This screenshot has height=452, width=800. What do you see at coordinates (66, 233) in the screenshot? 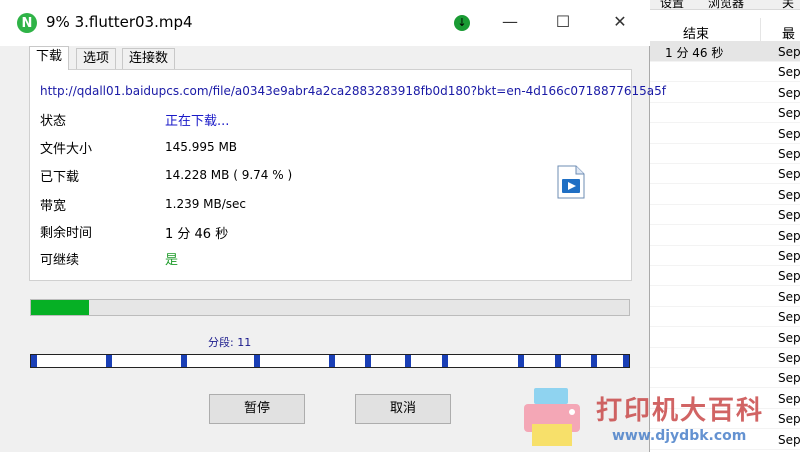
I see `time-left-label: 剩余时间` at bounding box center [66, 233].